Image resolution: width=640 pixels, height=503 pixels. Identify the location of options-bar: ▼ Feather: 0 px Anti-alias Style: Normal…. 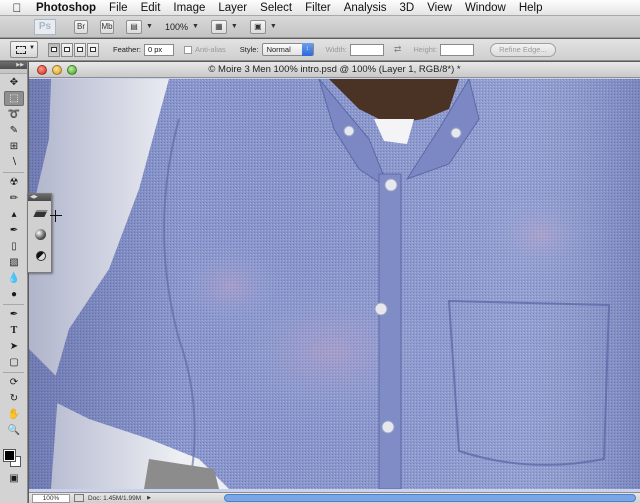
(320, 50).